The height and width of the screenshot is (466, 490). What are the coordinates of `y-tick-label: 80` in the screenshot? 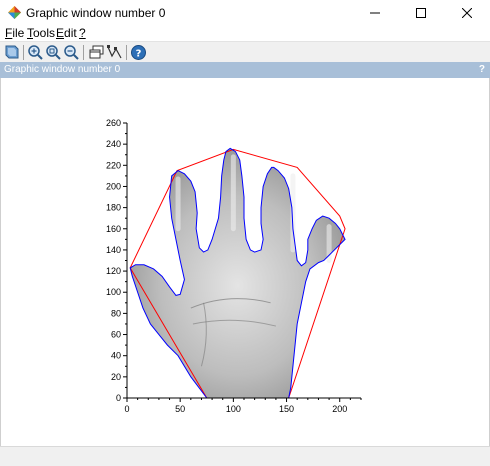 It's located at (116, 313).